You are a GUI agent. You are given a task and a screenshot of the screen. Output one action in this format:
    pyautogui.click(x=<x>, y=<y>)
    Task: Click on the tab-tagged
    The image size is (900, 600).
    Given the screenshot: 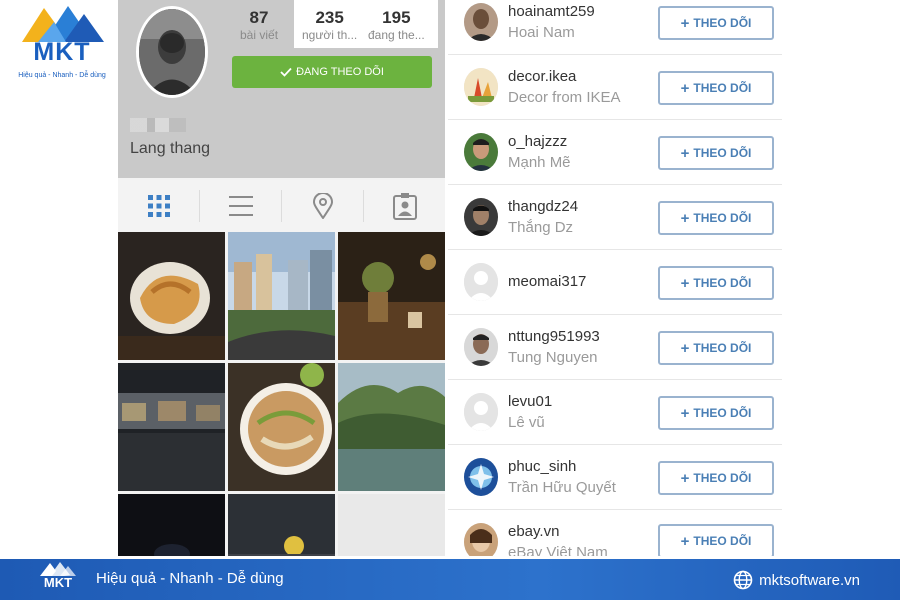 What is the action you would take?
    pyautogui.click(x=404, y=206)
    